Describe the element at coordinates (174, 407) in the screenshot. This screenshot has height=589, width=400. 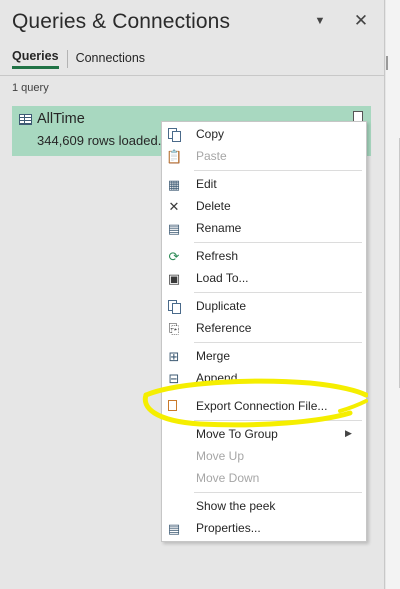
I see `export-connection-icon` at that location.